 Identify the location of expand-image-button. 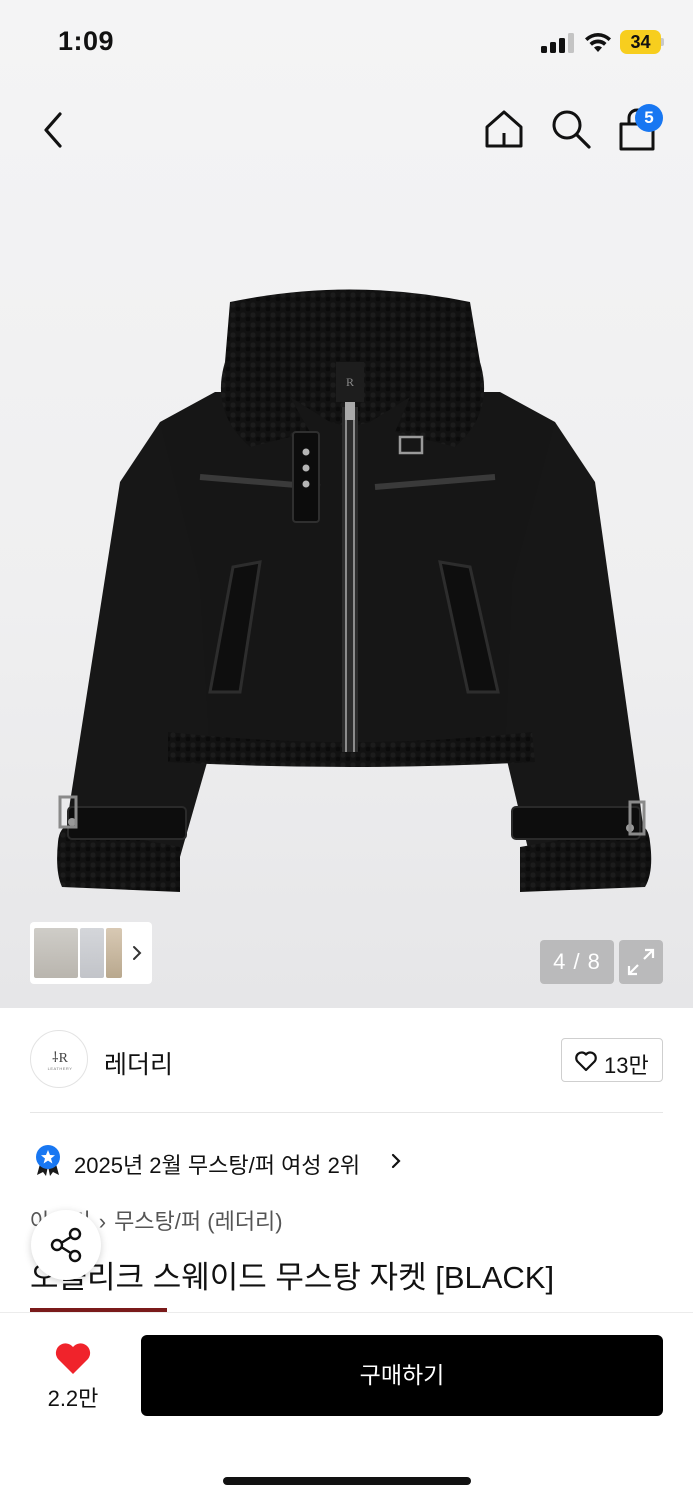
(641, 962).